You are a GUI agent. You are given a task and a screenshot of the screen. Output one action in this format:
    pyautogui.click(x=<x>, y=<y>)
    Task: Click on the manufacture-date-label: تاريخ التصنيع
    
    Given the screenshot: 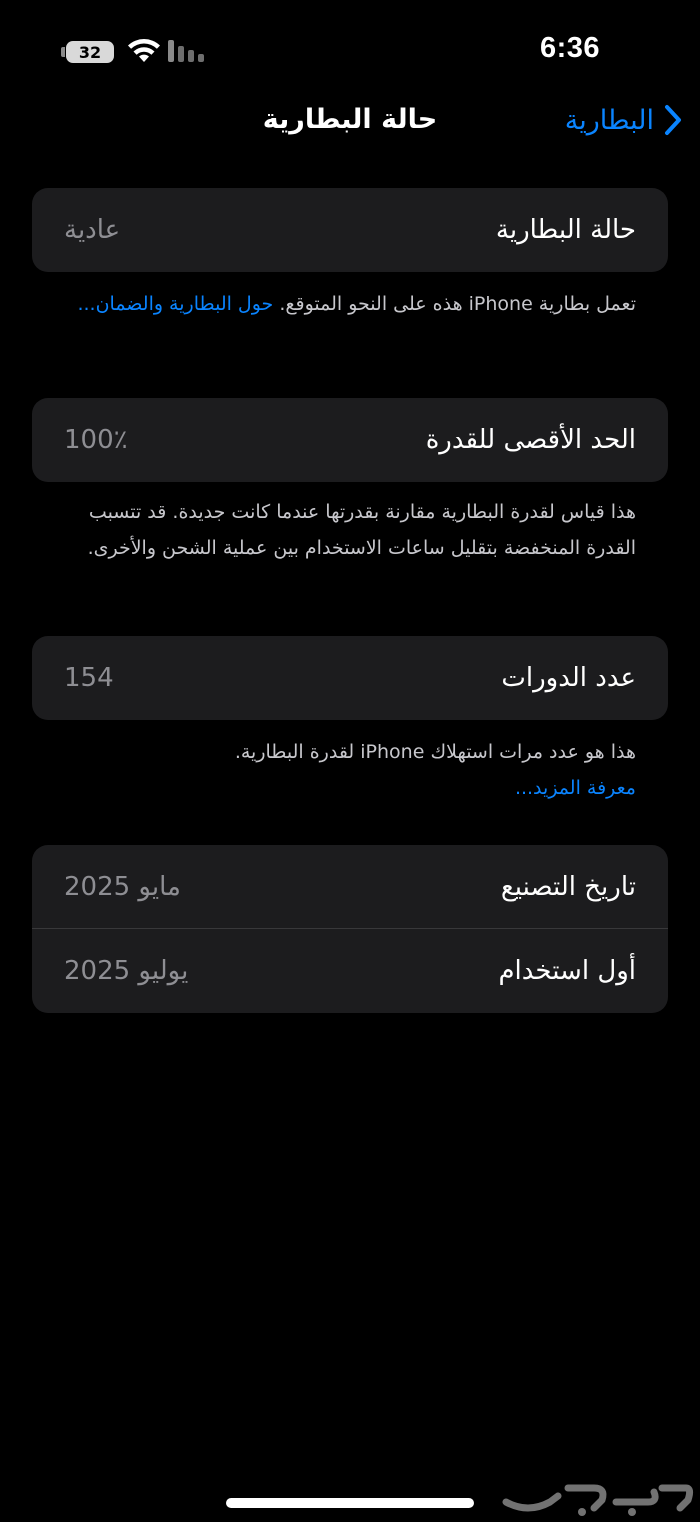 What is the action you would take?
    pyautogui.click(x=568, y=887)
    